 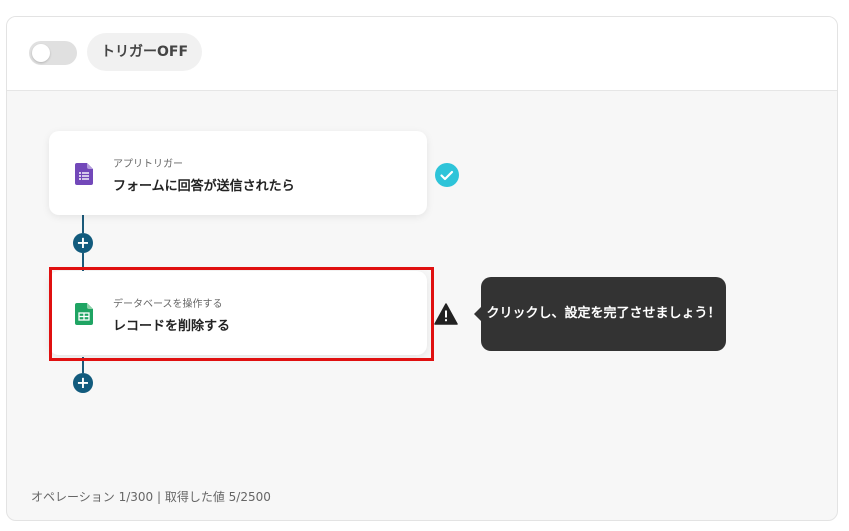 I want to click on trigger-toggle, so click(x=53, y=53).